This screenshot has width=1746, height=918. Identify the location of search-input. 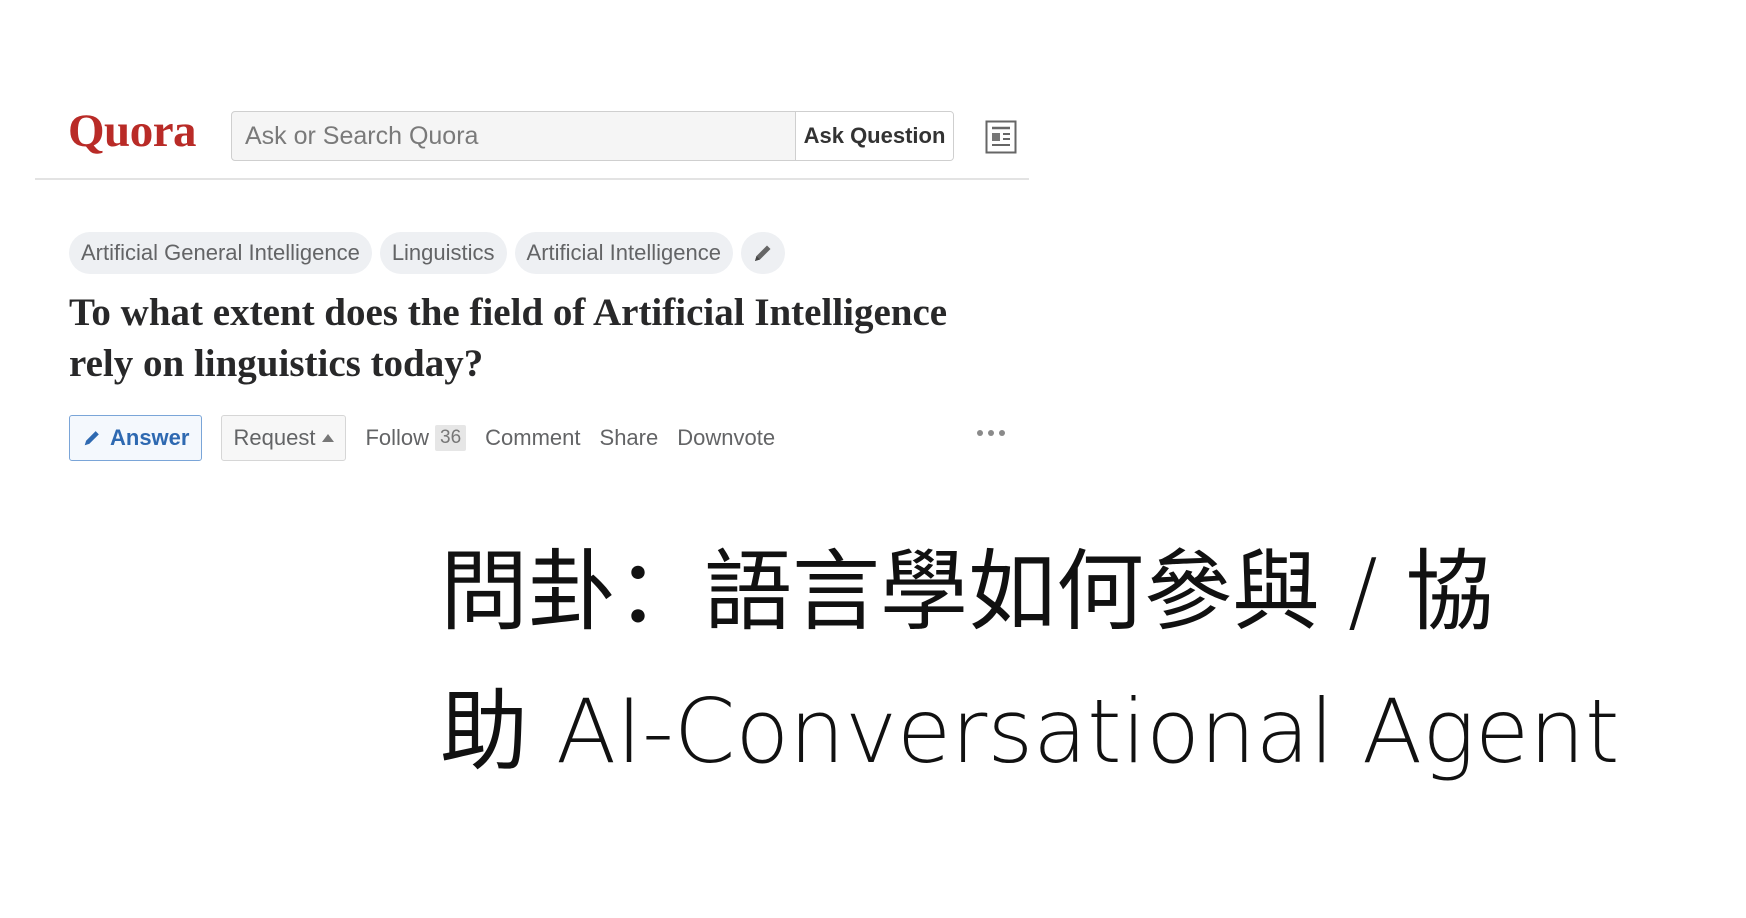
(513, 136).